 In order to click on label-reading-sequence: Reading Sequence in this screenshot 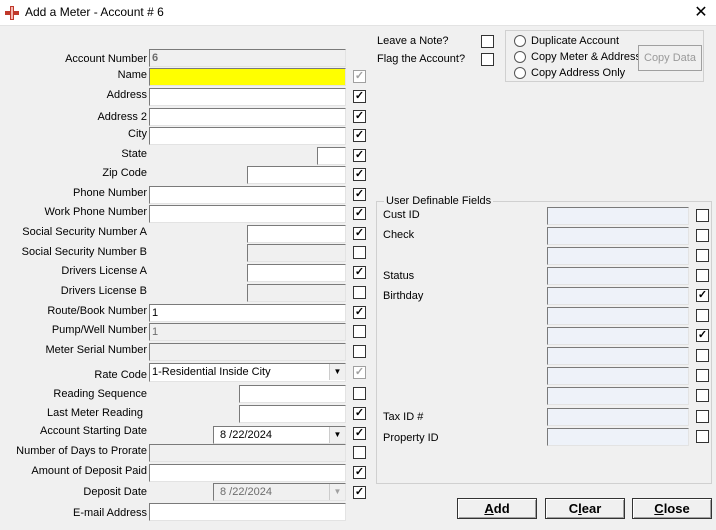, I will do `click(100, 394)`.